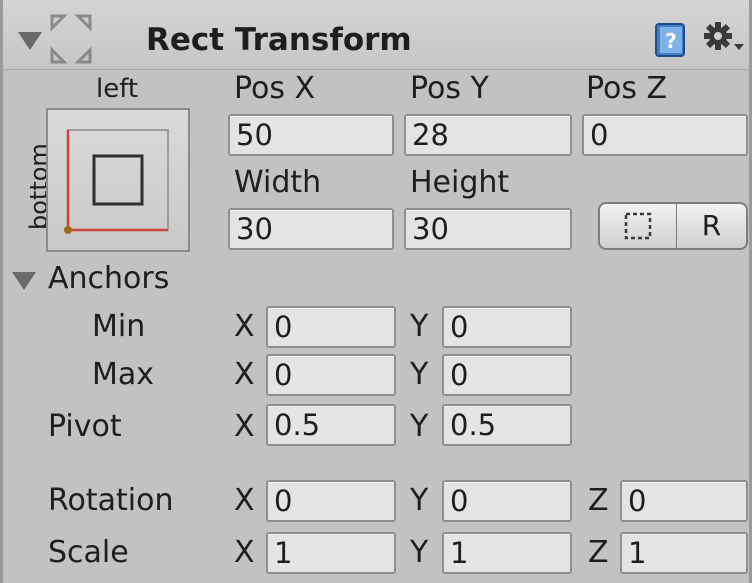  I want to click on dotted-rect-icon, so click(638, 226).